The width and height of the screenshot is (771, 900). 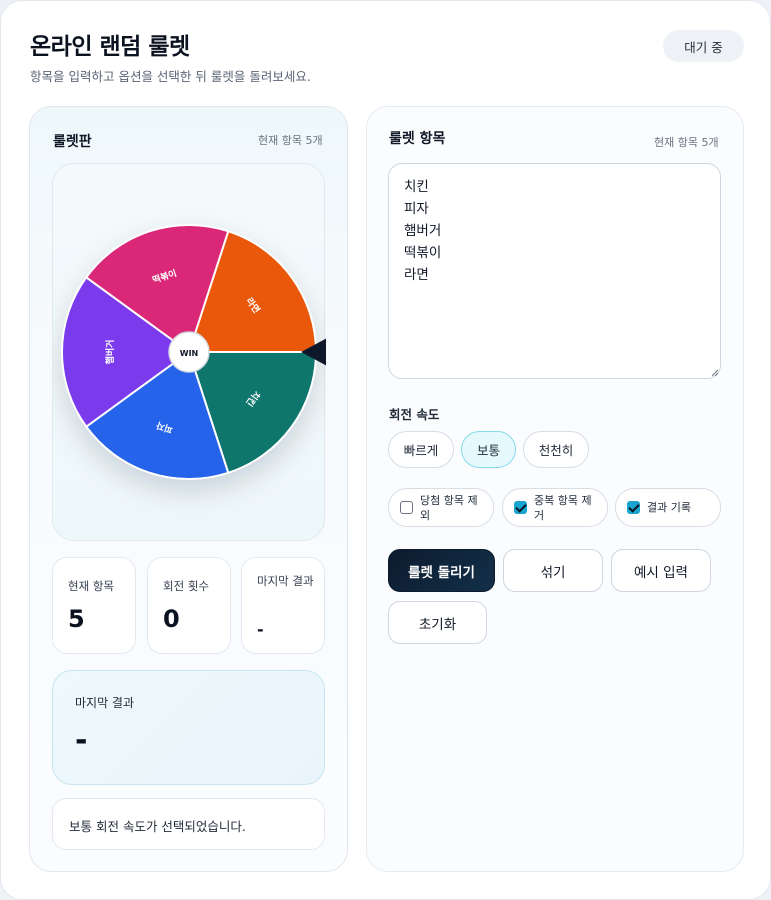 What do you see at coordinates (520, 507) in the screenshot?
I see `remove-duplicates-checkbox` at bounding box center [520, 507].